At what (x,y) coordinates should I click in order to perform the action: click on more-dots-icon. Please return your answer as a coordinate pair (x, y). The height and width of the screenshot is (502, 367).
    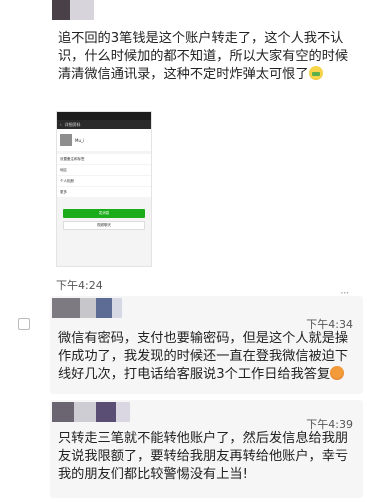
    Looking at the image, I should click on (347, 286).